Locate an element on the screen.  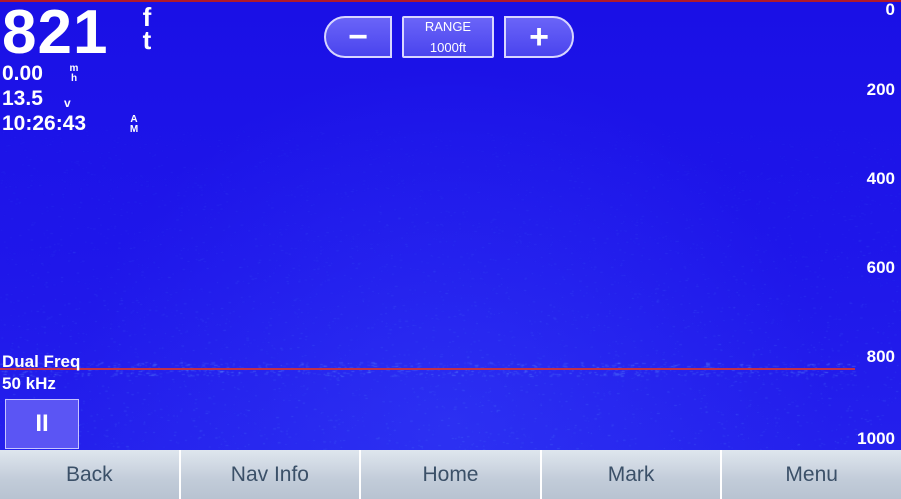
range-display: RANGE 1000ft is located at coordinates (448, 37).